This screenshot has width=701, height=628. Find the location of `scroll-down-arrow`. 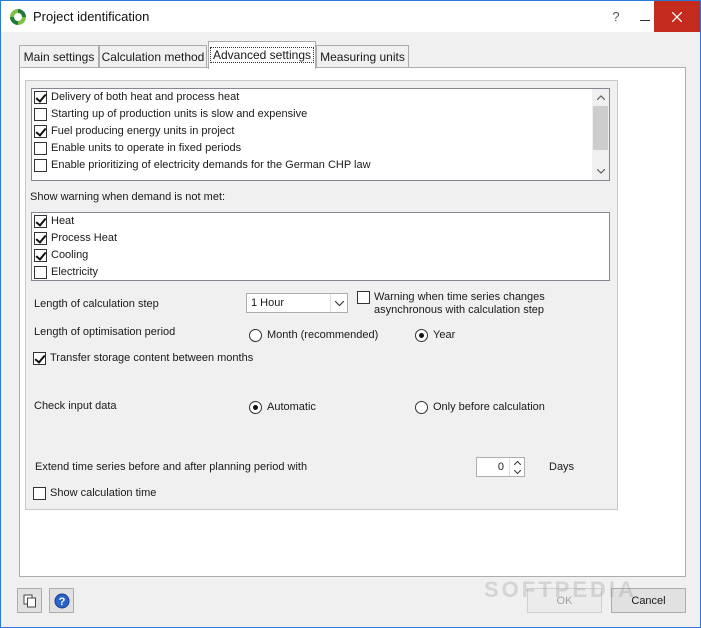

scroll-down-arrow is located at coordinates (600, 171).